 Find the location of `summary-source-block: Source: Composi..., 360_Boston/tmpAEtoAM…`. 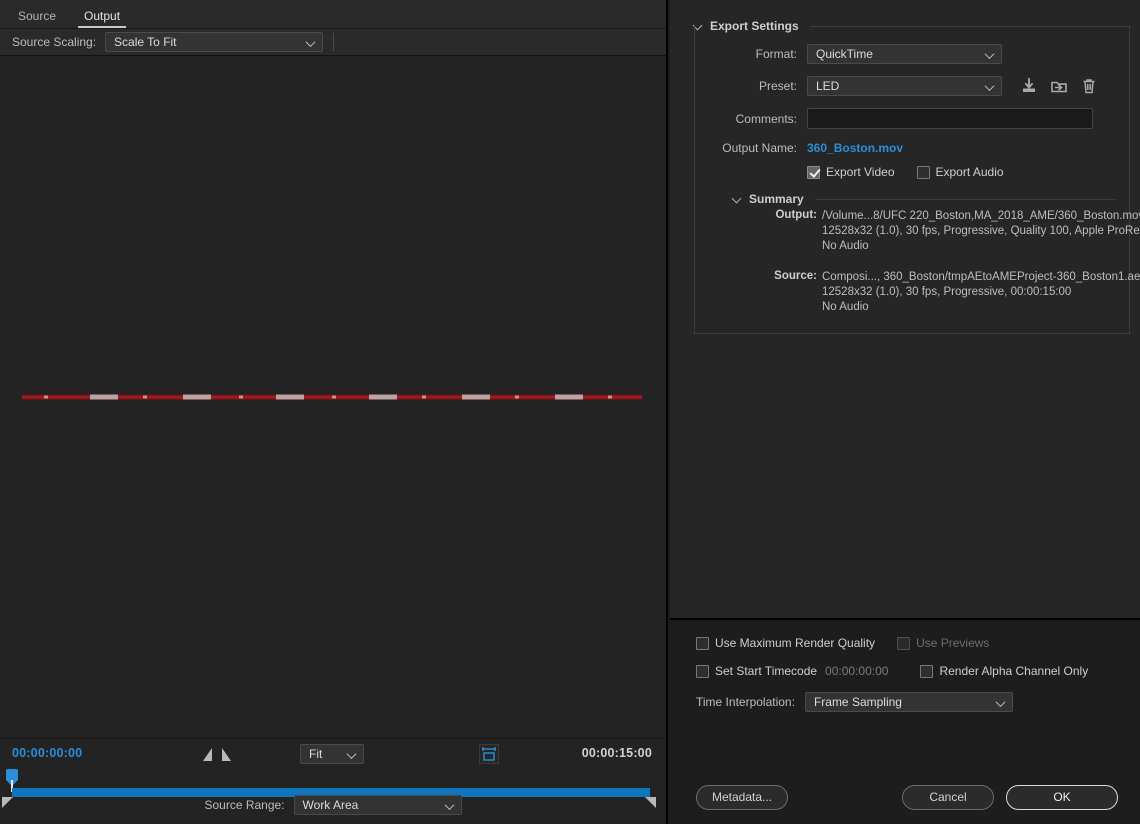

summary-source-block: Source: Composi..., 360_Boston/tmpAEtoAM… is located at coordinates (952, 292).